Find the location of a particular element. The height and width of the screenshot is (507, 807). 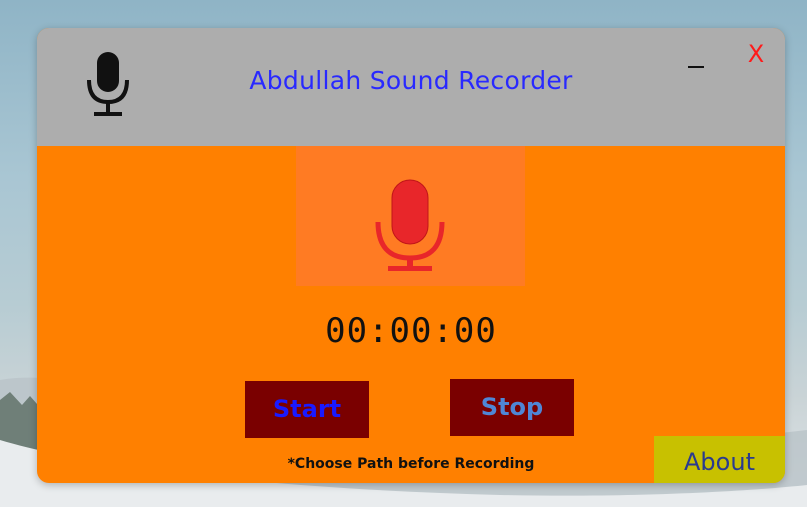

microphone-icon is located at coordinates (410, 225).